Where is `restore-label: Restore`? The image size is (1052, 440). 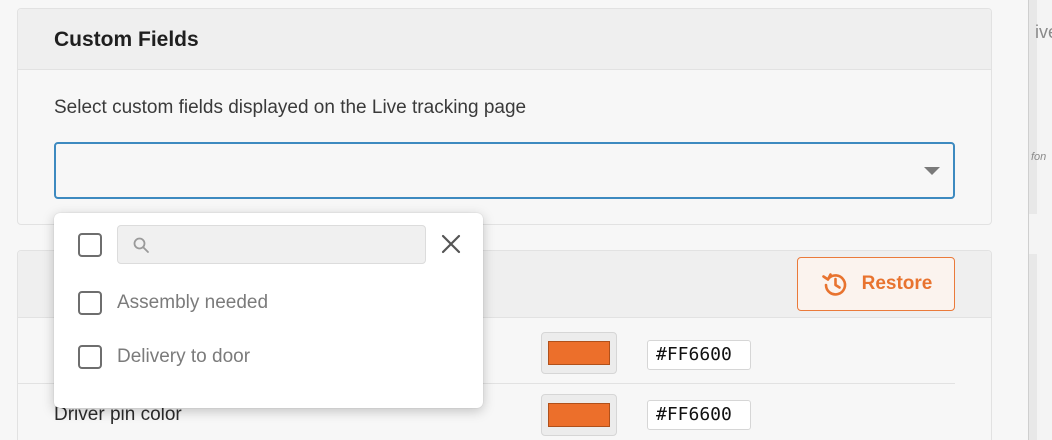 restore-label: Restore is located at coordinates (897, 283).